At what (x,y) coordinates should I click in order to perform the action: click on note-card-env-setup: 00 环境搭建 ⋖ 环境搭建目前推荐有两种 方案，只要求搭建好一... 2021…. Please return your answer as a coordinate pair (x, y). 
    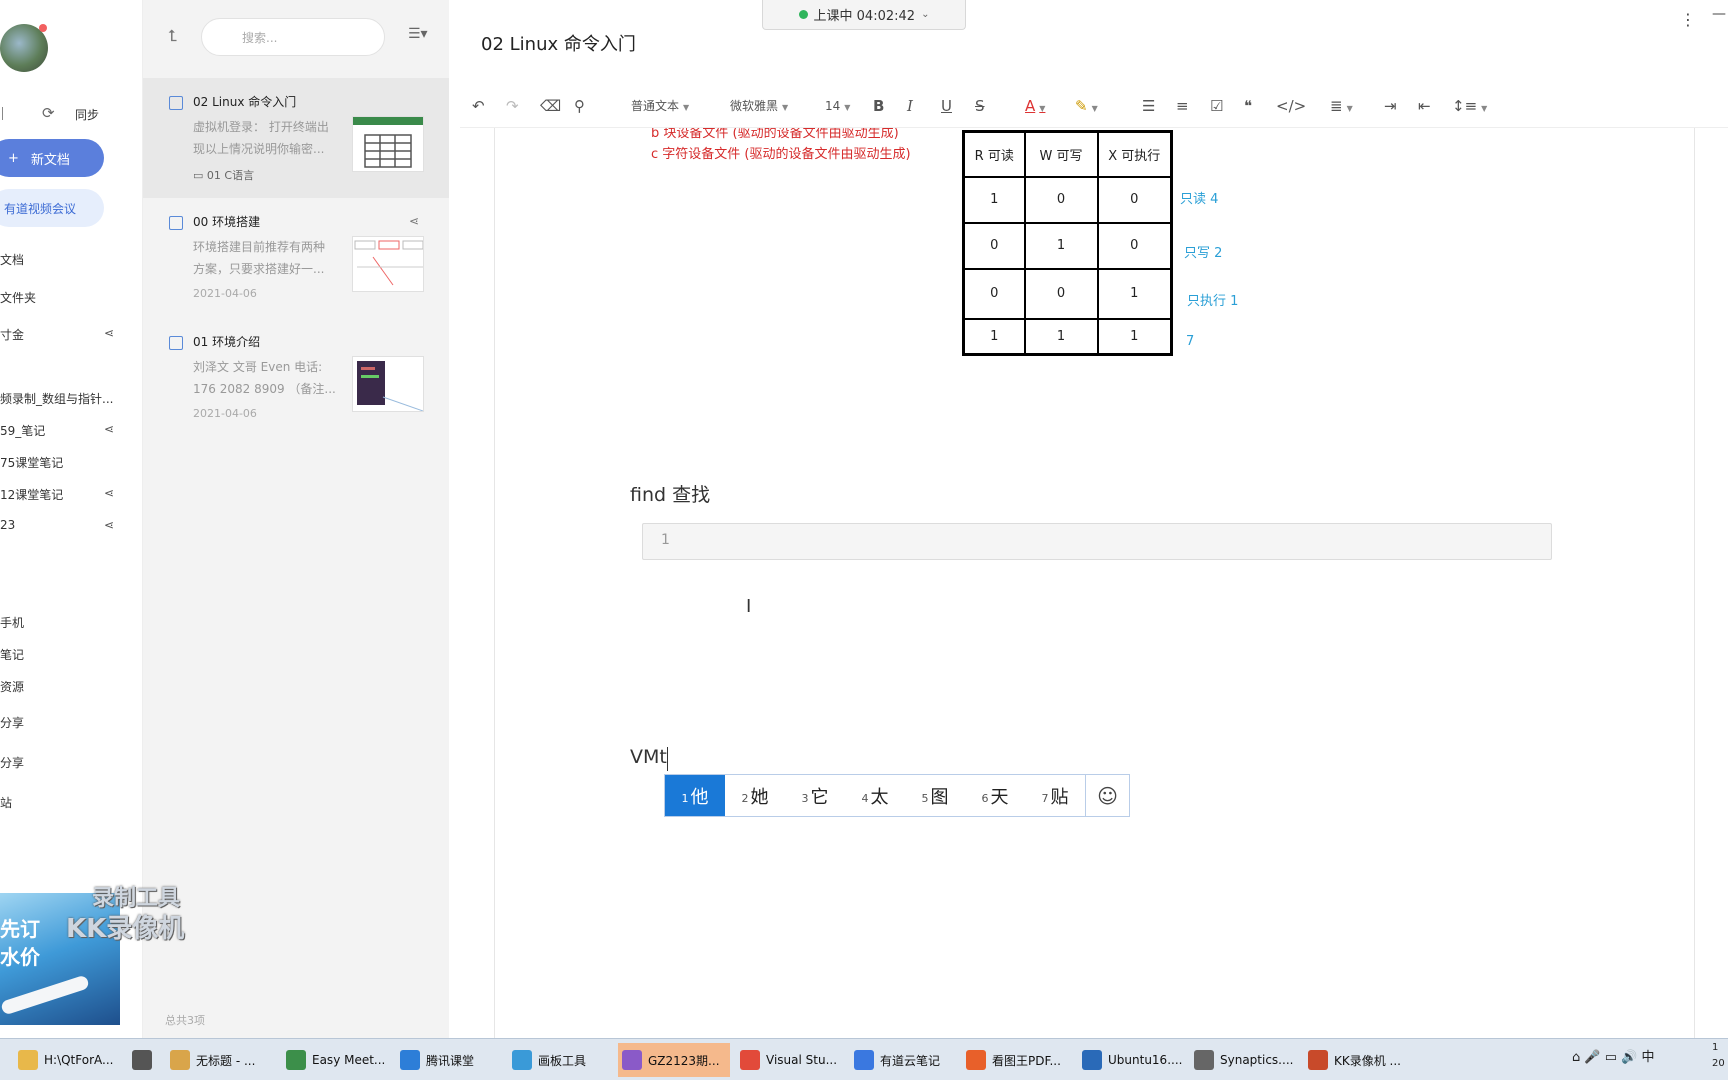
    Looking at the image, I should click on (296, 258).